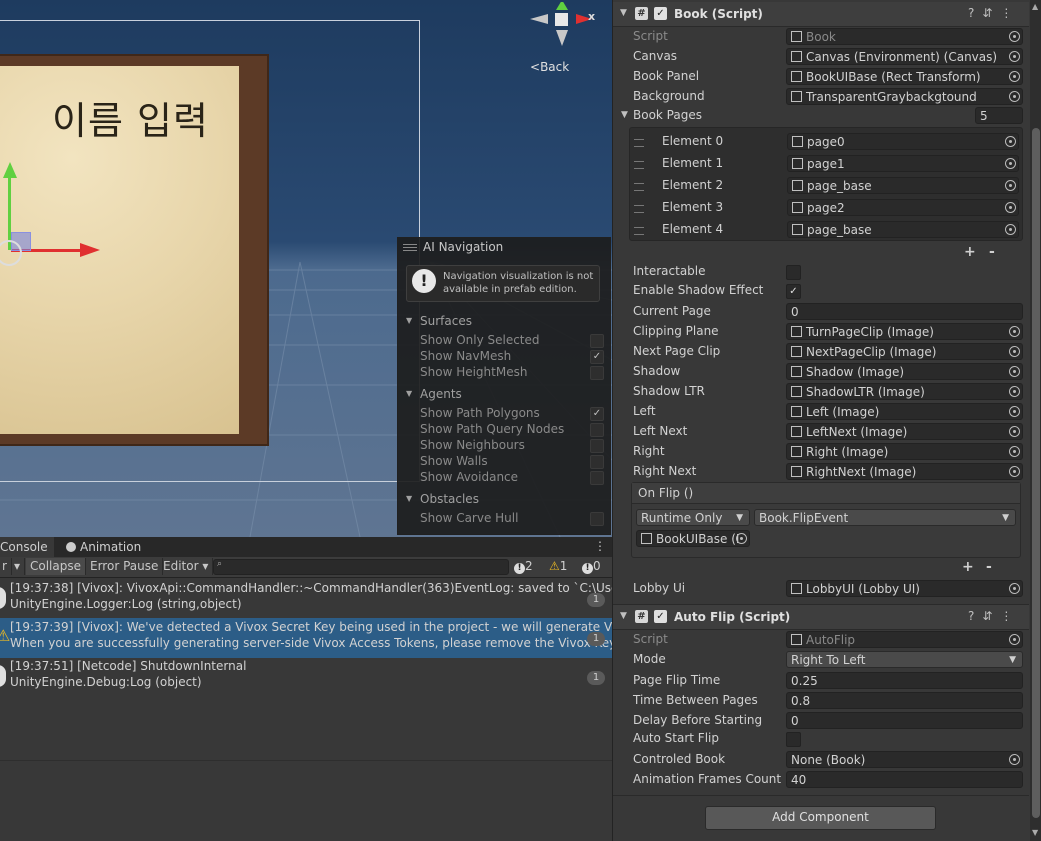 The width and height of the screenshot is (1041, 841). What do you see at coordinates (624, 115) in the screenshot?
I see `book-pages-foldout-icon: ▼` at bounding box center [624, 115].